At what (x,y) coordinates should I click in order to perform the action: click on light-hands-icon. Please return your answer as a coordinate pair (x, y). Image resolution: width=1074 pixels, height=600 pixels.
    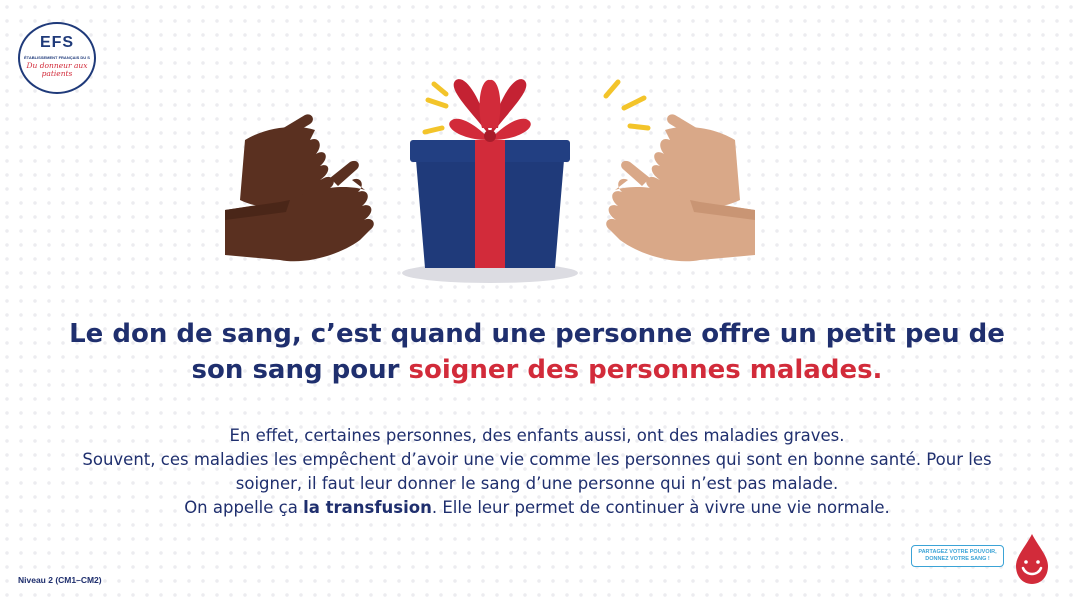
    Looking at the image, I should click on (680, 188).